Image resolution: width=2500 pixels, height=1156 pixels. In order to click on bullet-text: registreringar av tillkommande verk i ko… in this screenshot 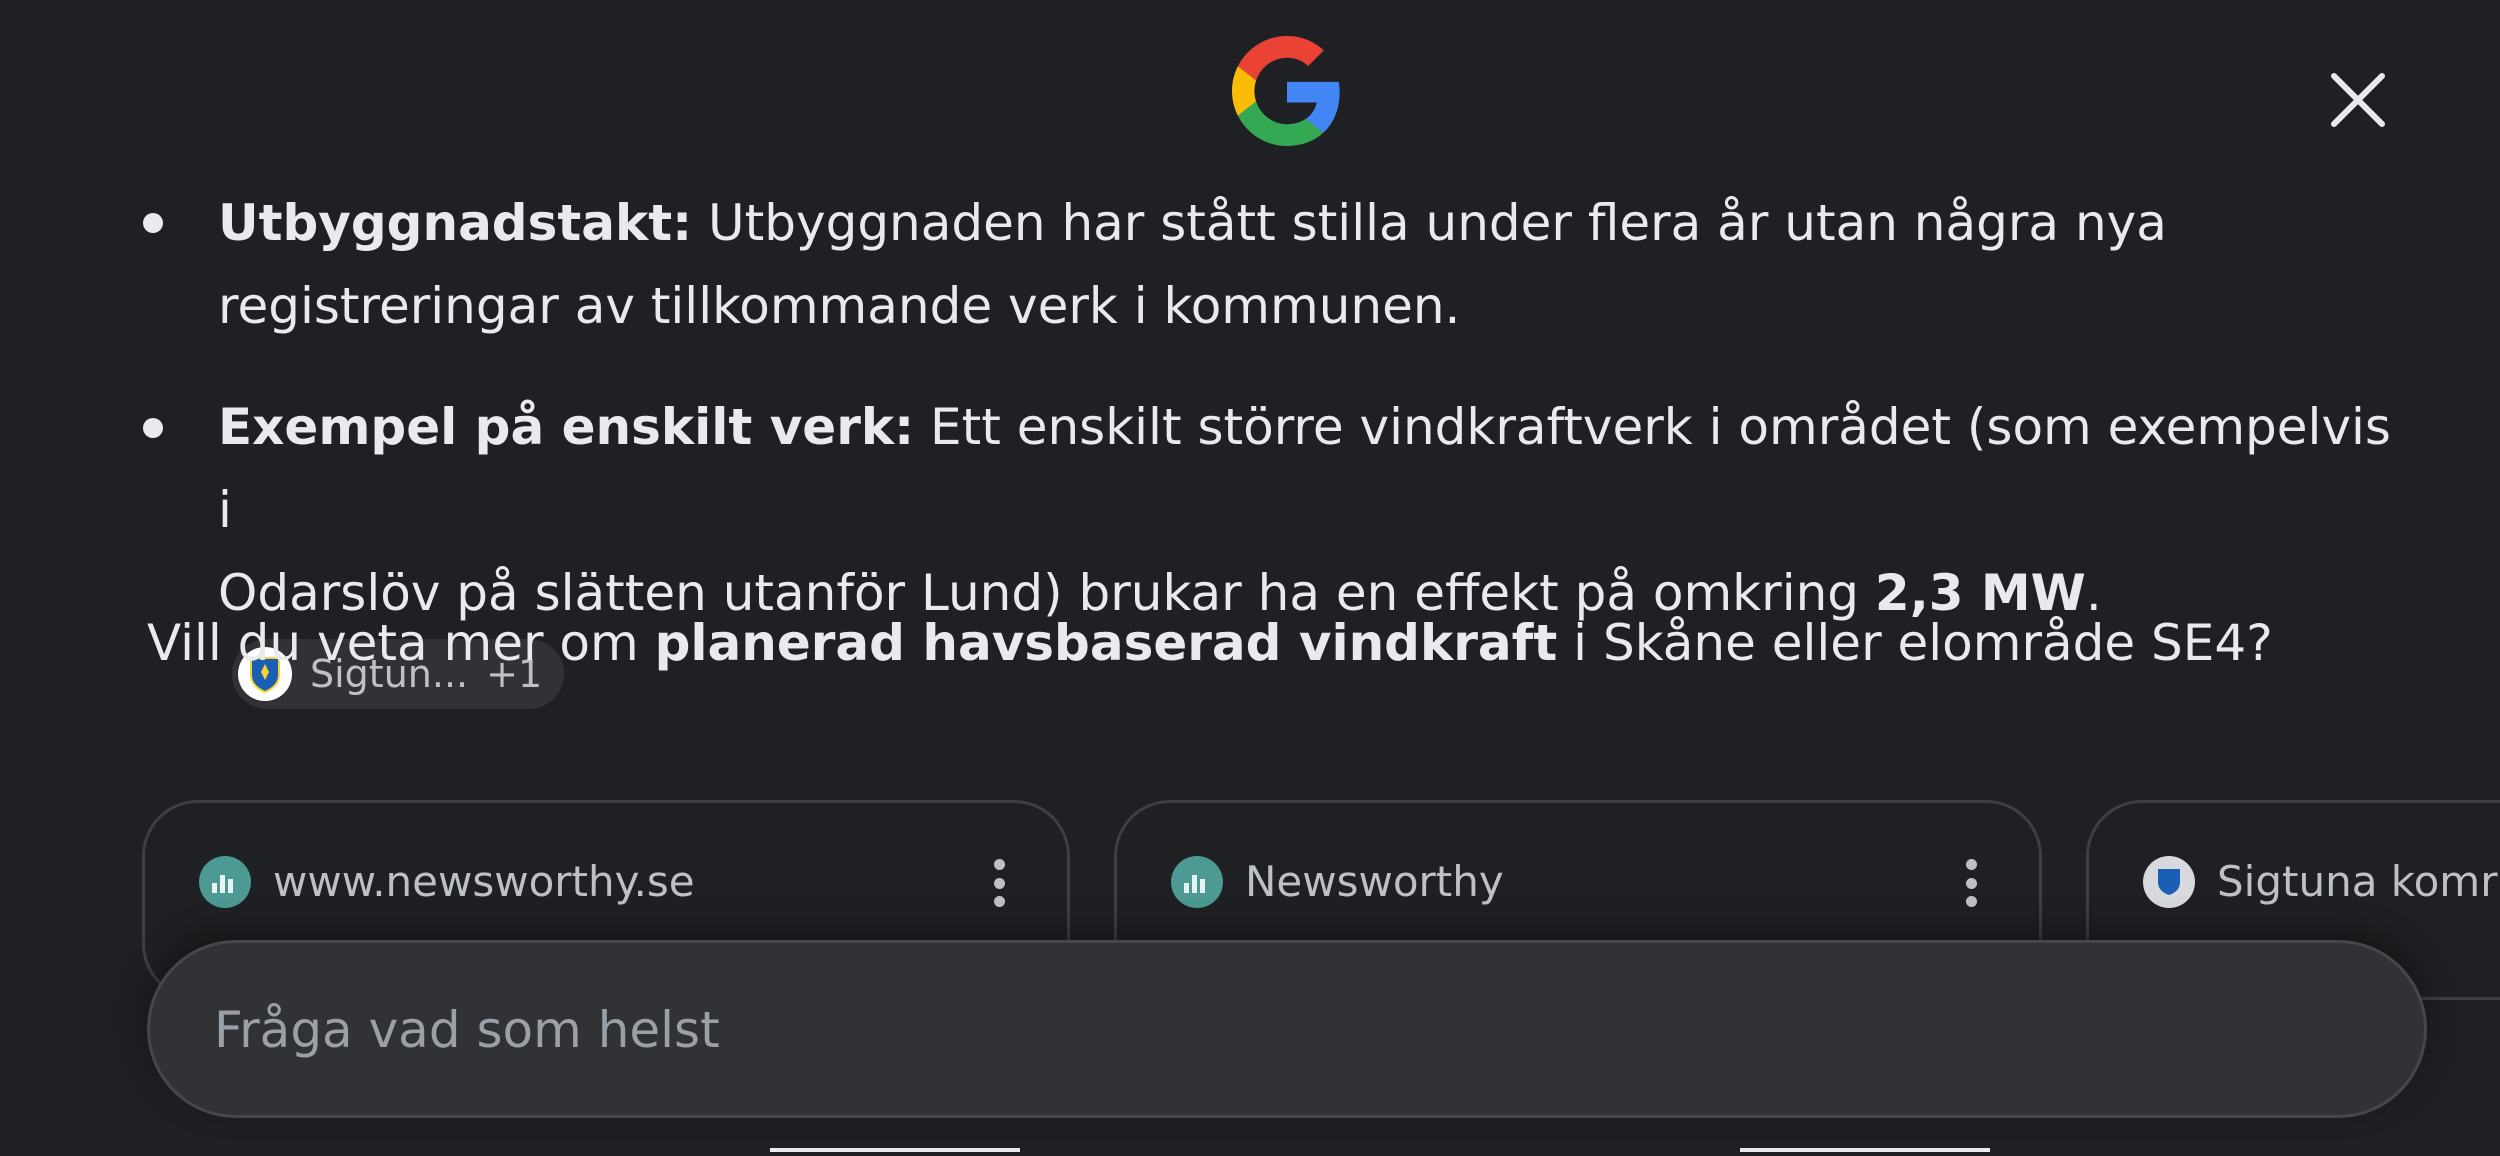, I will do `click(839, 306)`.